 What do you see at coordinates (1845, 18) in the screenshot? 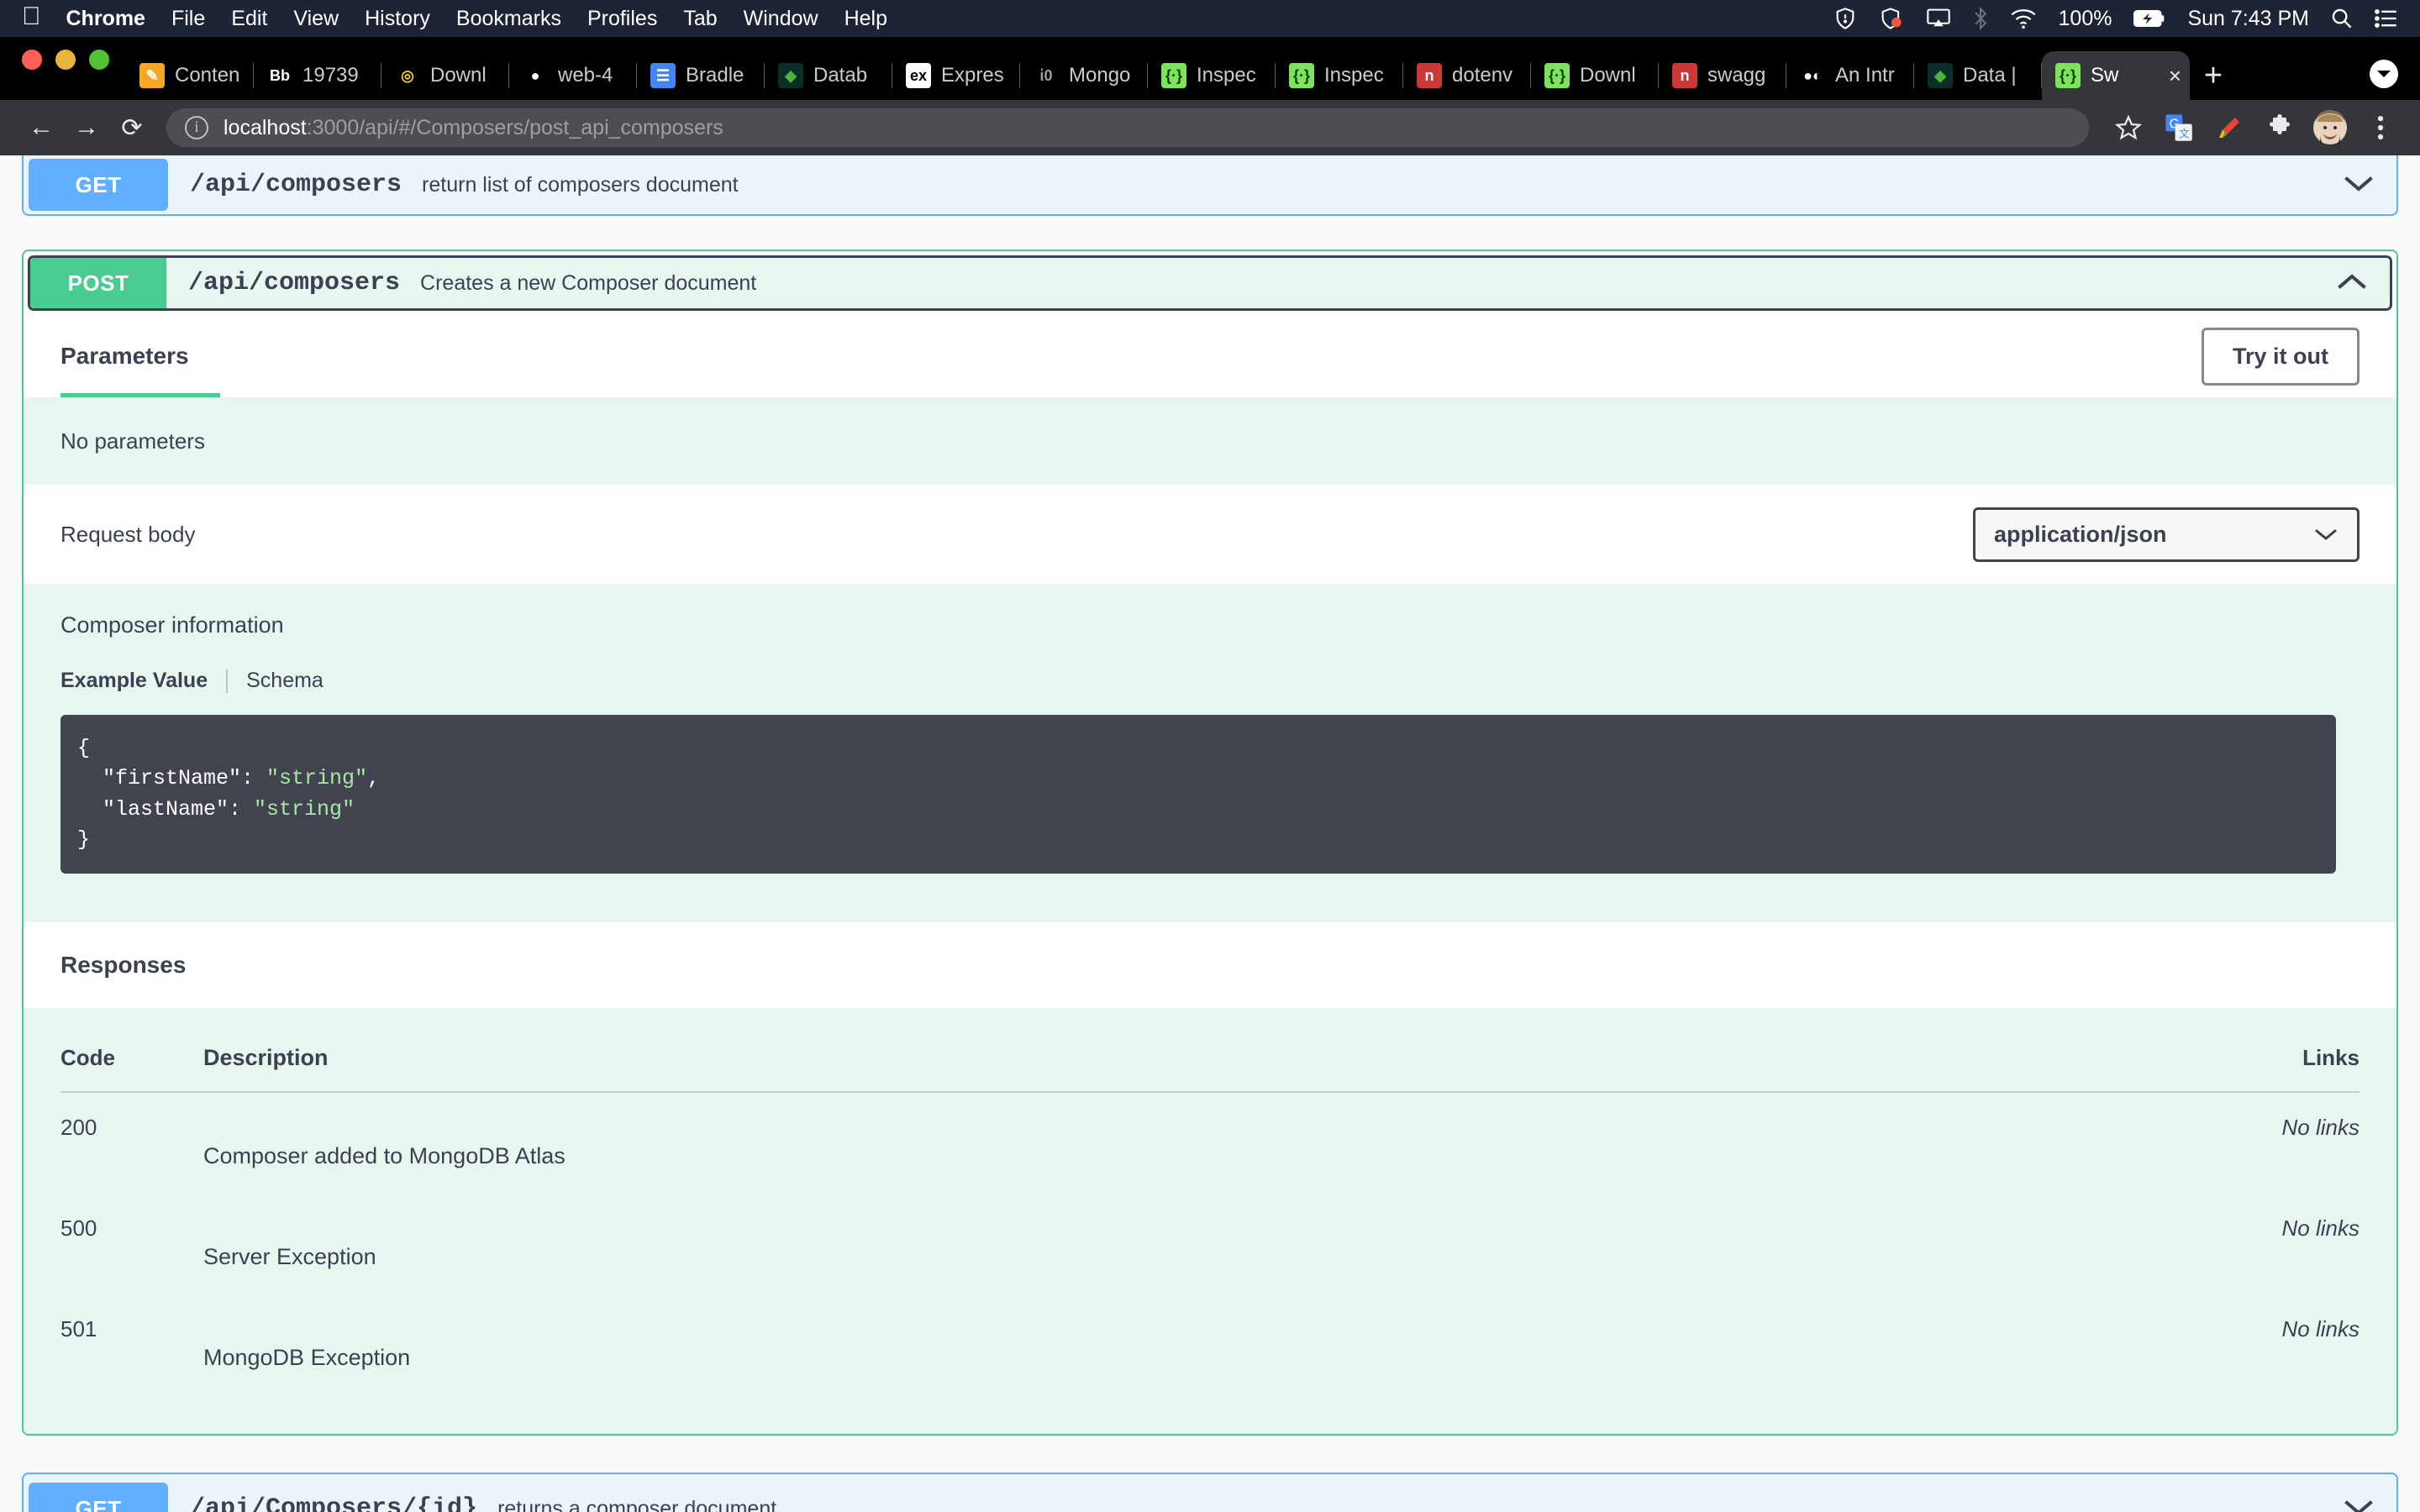
I see `vpn-shield-icon` at bounding box center [1845, 18].